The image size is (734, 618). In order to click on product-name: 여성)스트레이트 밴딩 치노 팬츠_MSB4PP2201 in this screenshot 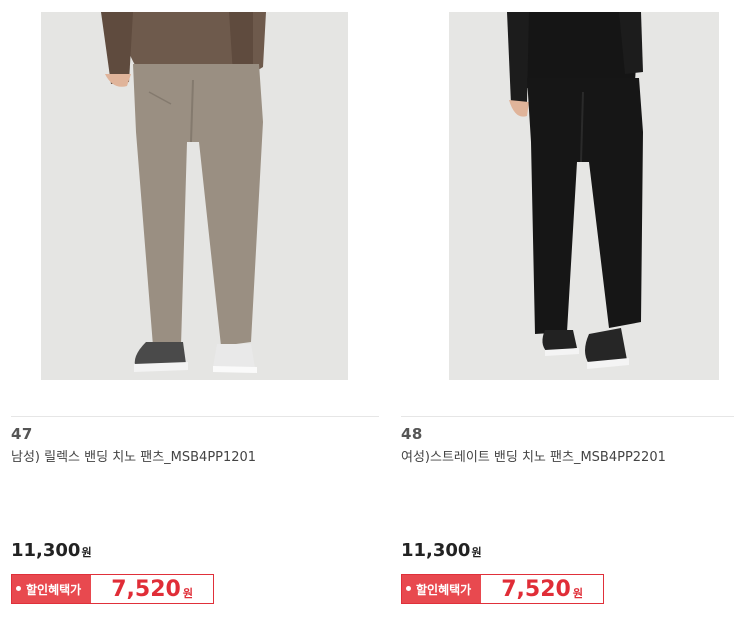, I will do `click(533, 455)`.